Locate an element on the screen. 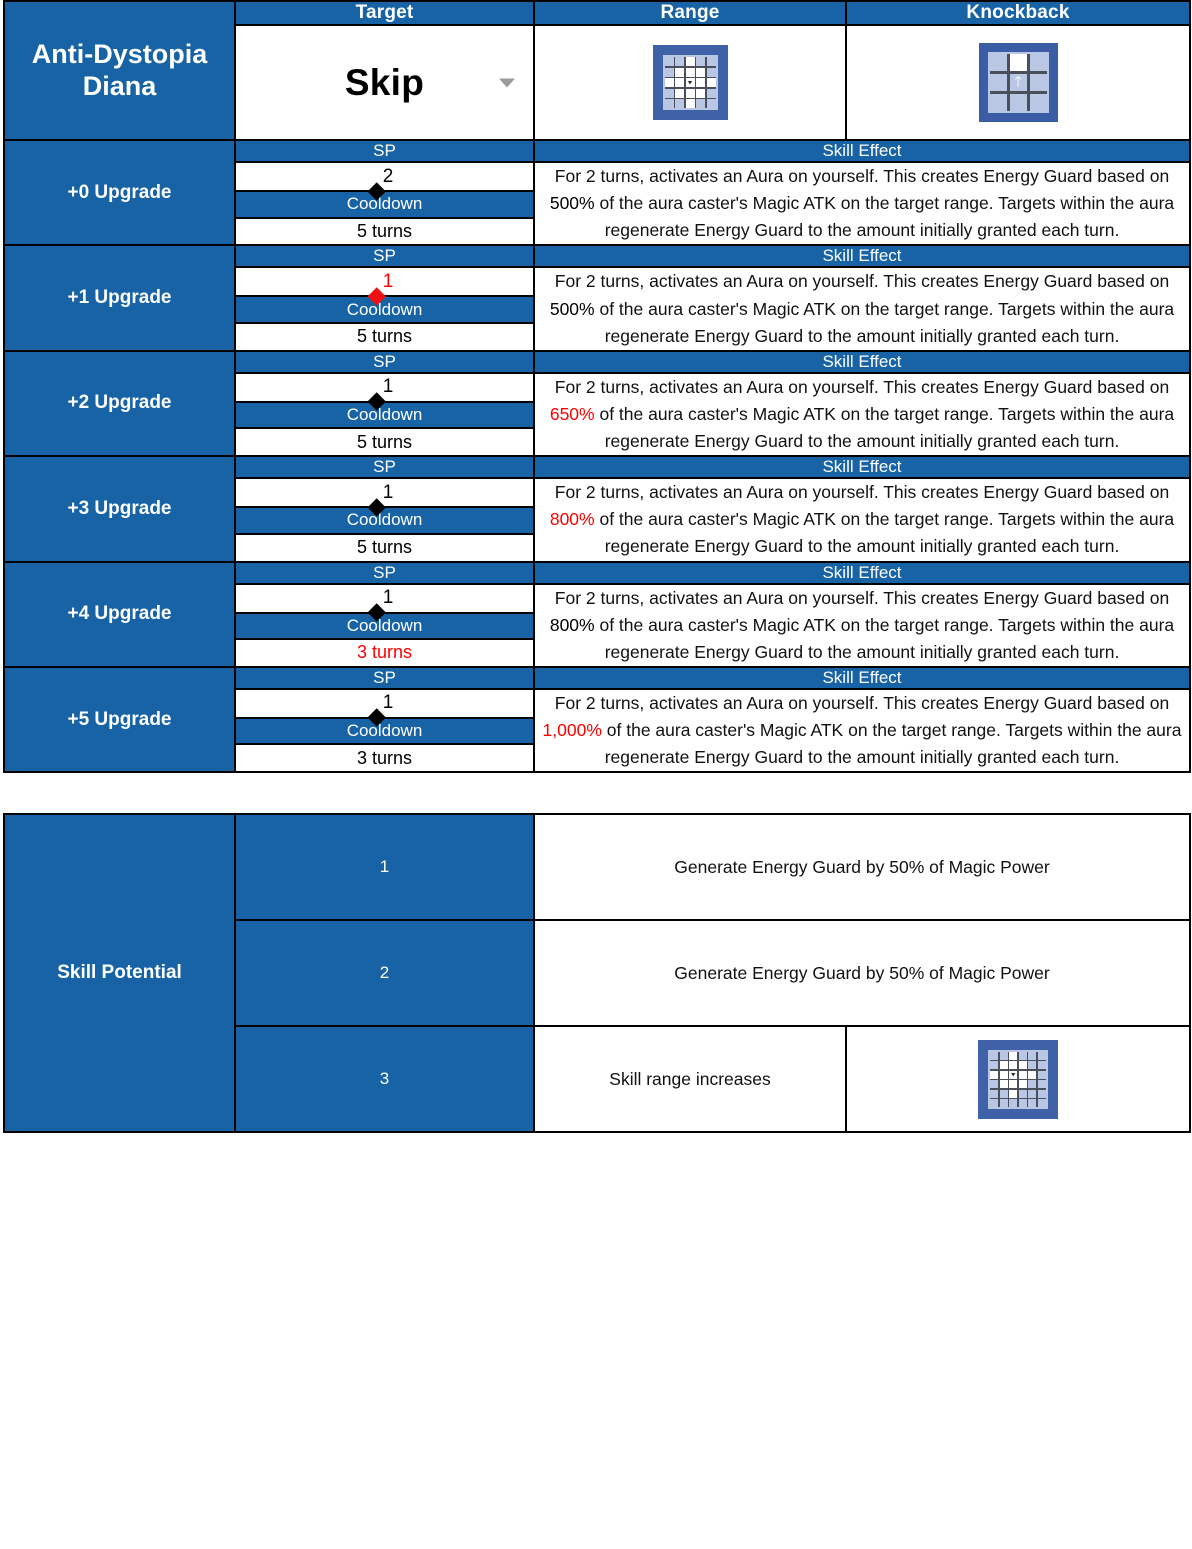  sp-number-3: 1 is located at coordinates (388, 492).